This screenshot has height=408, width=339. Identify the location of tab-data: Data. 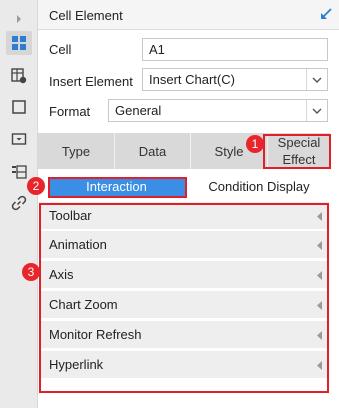
(152, 151).